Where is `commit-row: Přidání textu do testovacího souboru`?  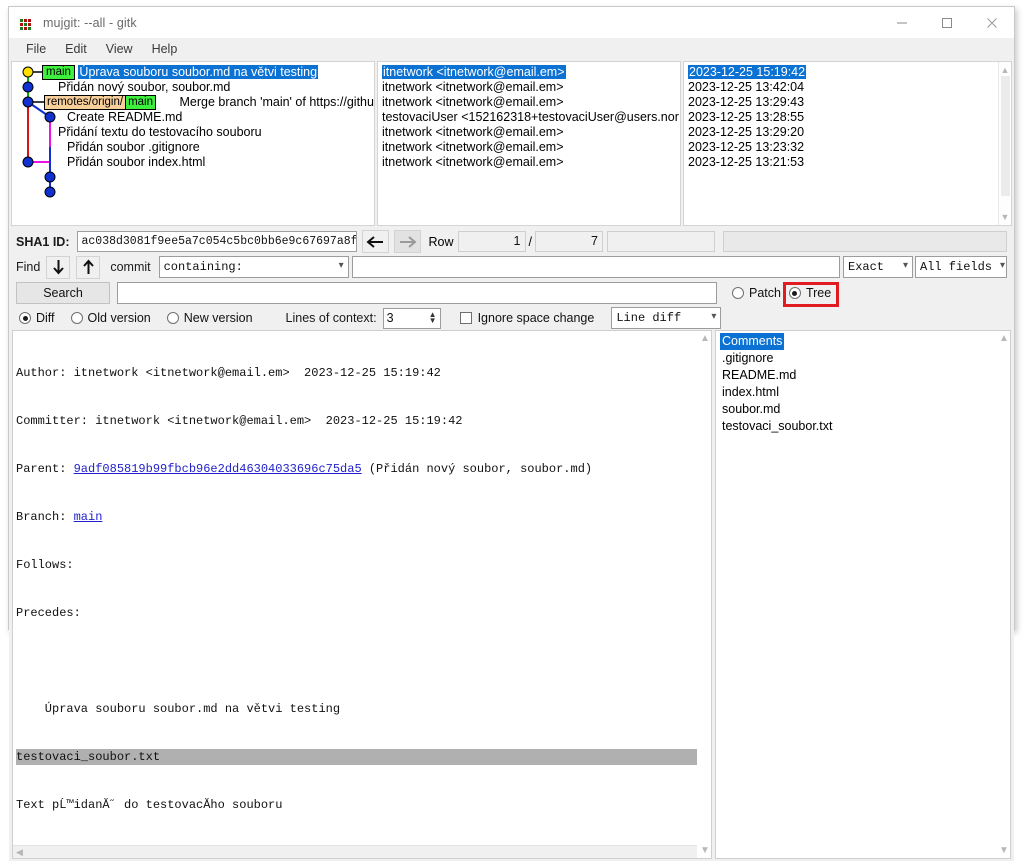 commit-row: Přidání textu do testovacího souboru is located at coordinates (193, 132).